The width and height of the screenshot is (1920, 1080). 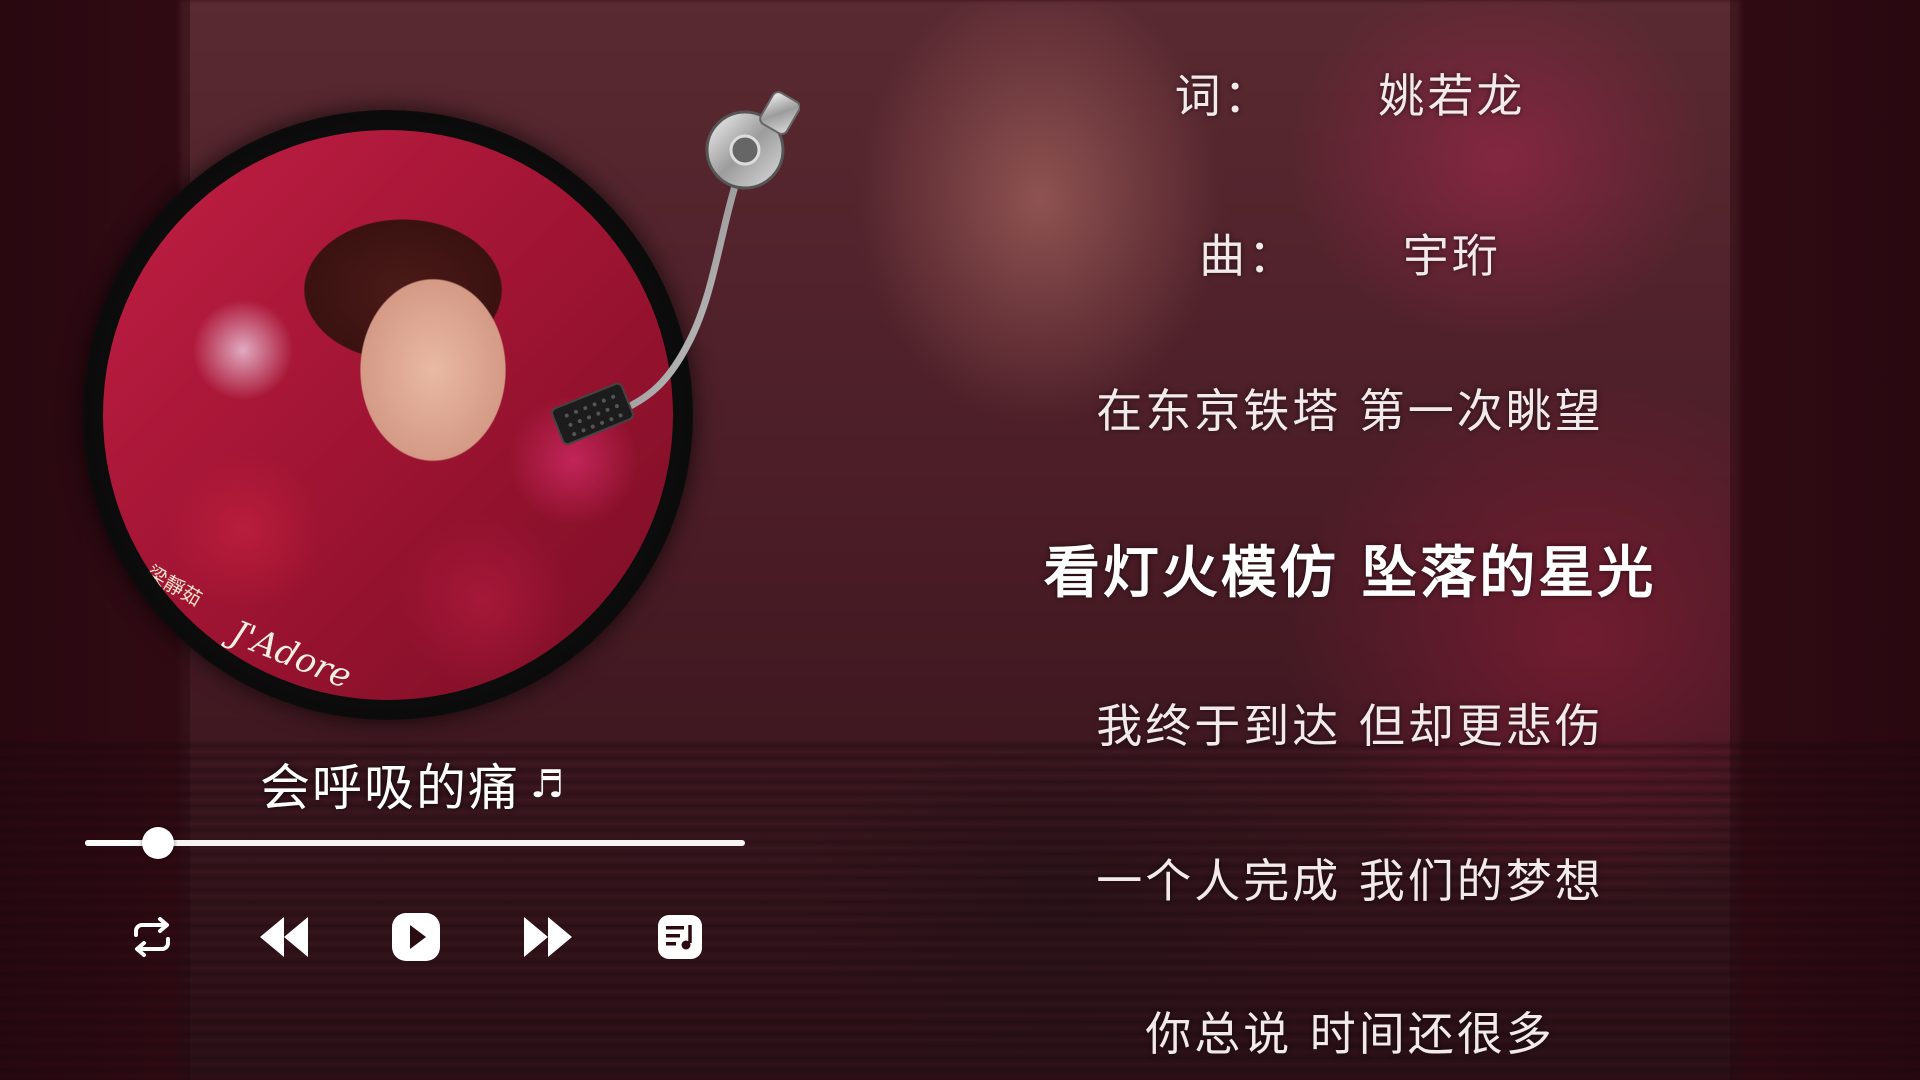 I want to click on previous-button, so click(x=284, y=937).